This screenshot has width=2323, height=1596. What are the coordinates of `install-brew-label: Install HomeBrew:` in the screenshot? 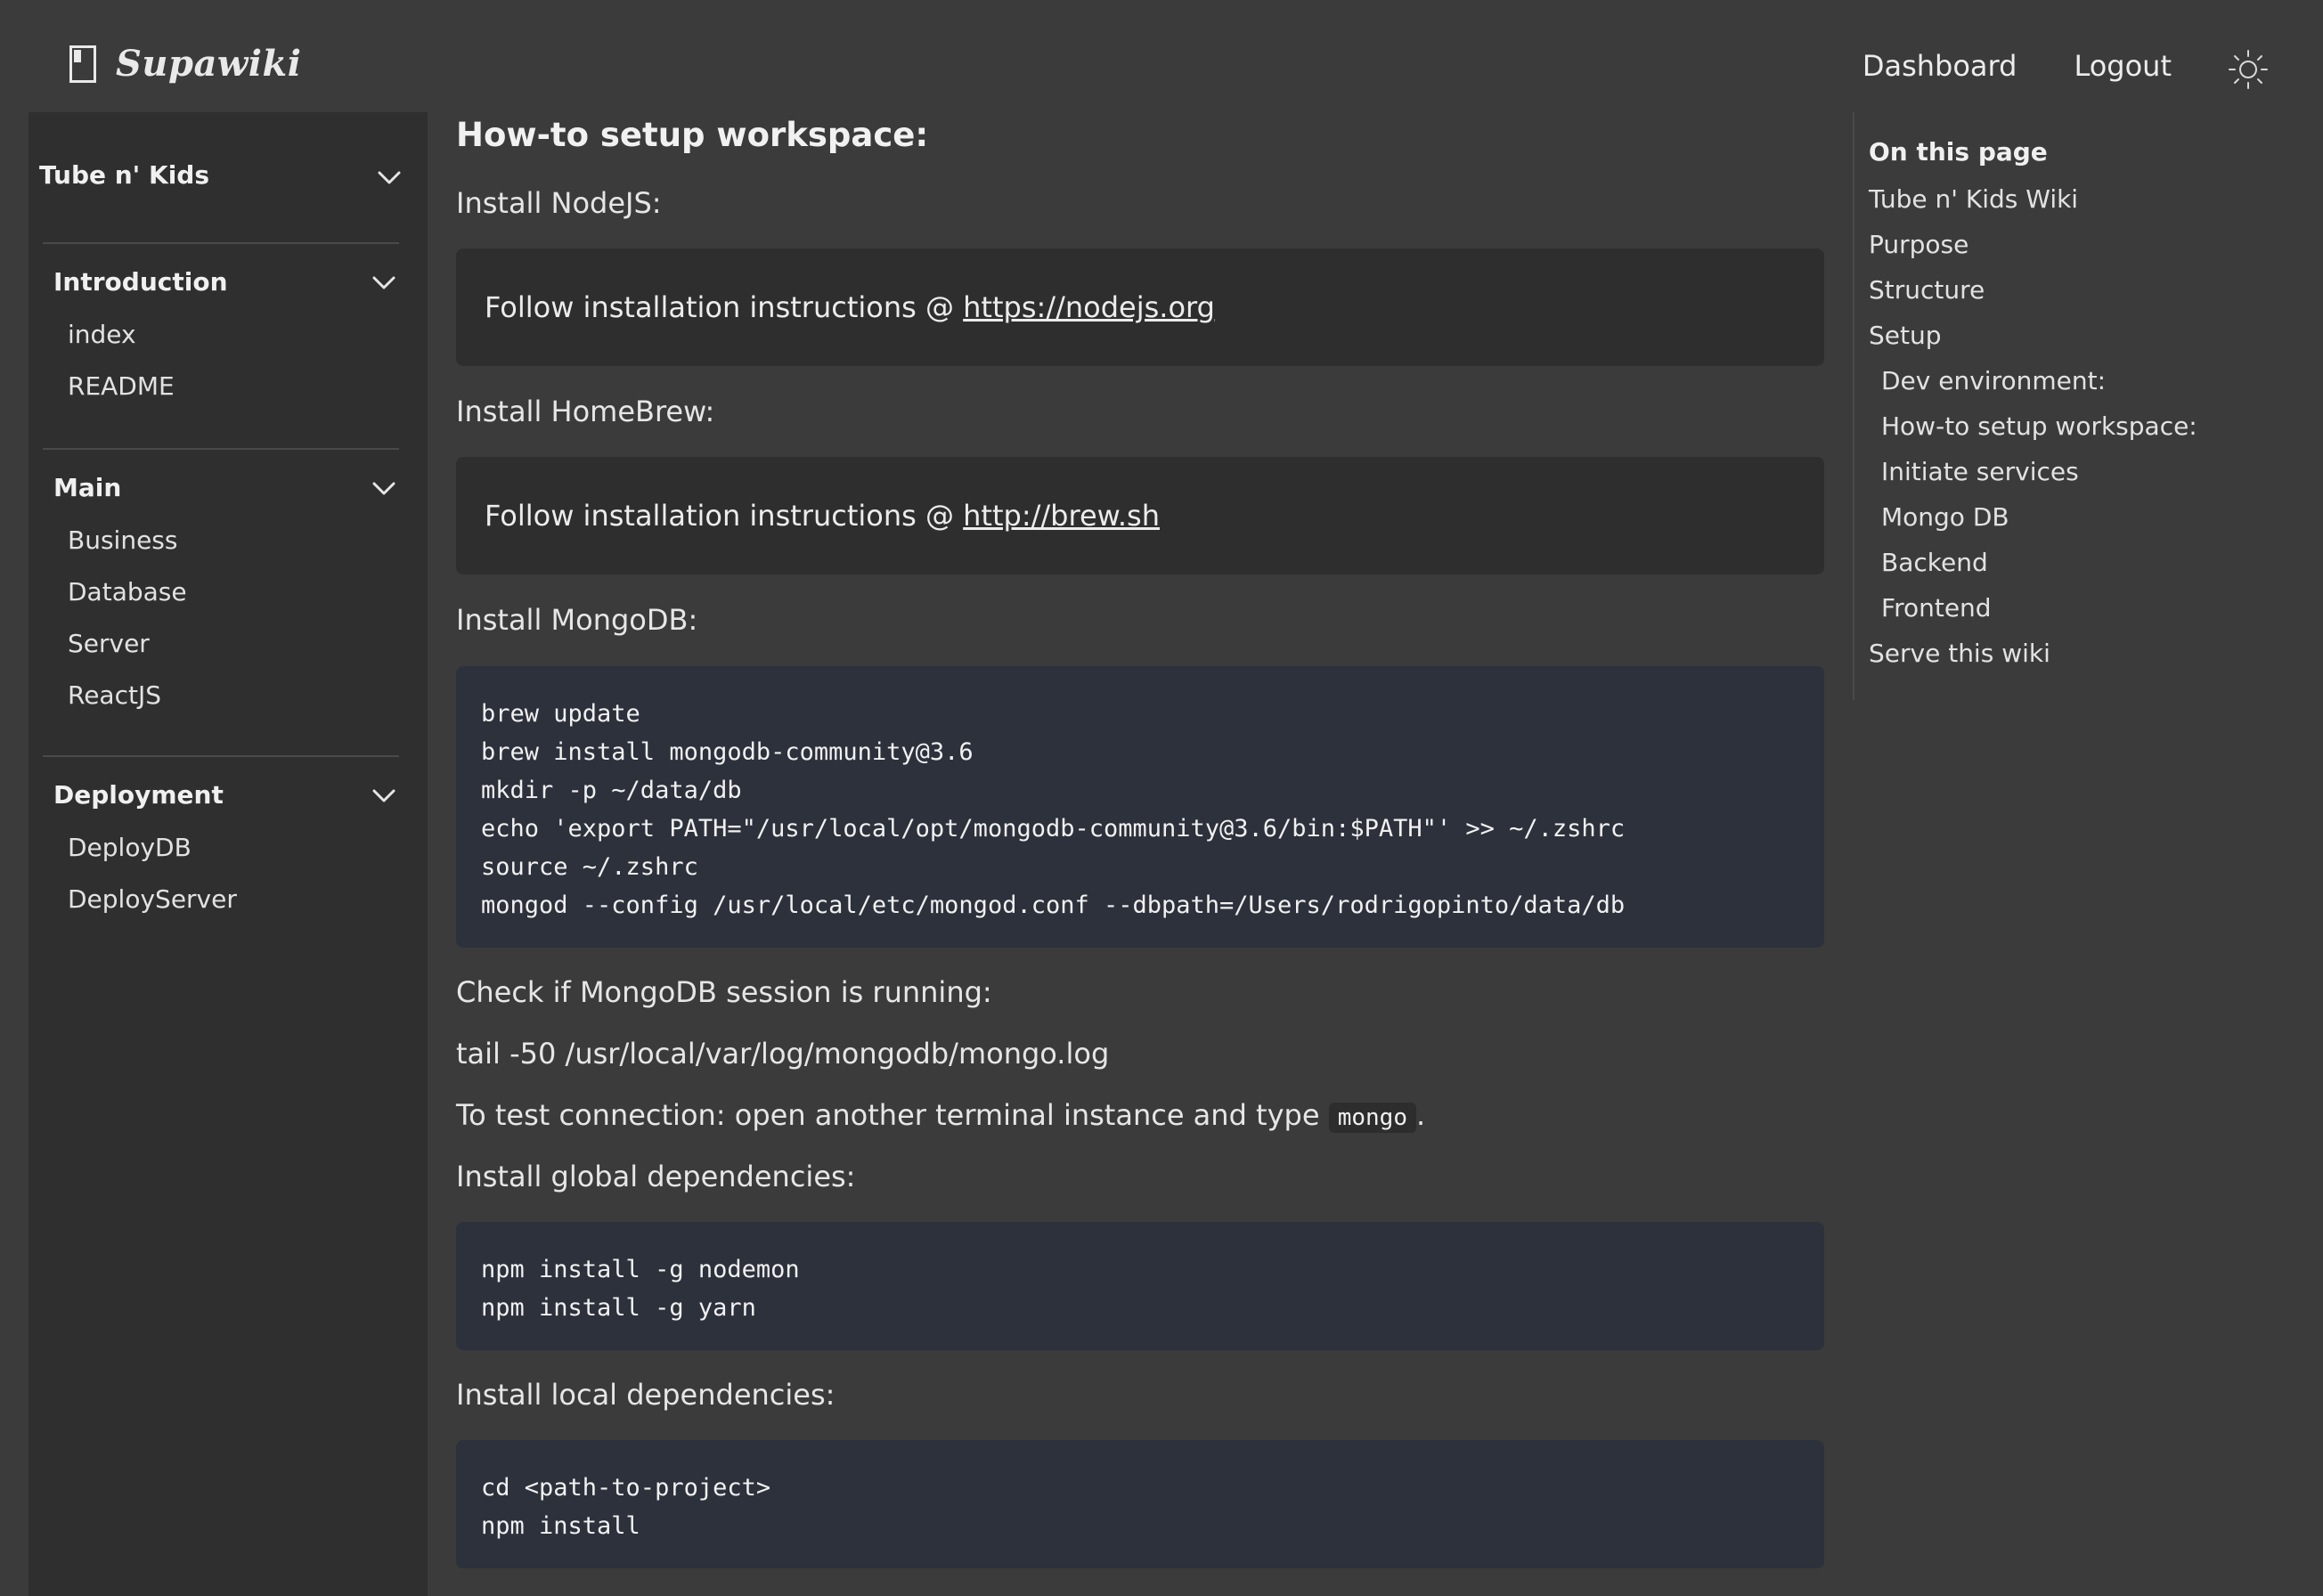 It's located at (585, 411).